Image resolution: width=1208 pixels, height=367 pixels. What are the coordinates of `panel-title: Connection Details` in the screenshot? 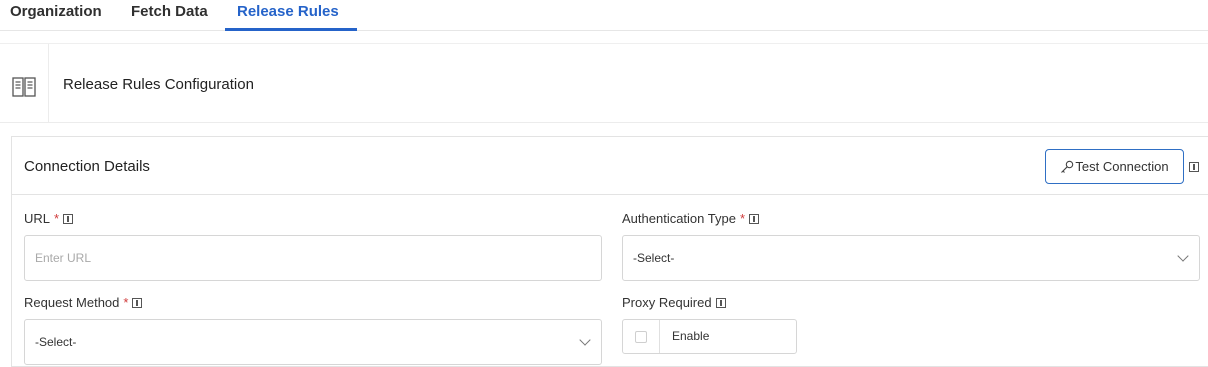 It's located at (87, 166).